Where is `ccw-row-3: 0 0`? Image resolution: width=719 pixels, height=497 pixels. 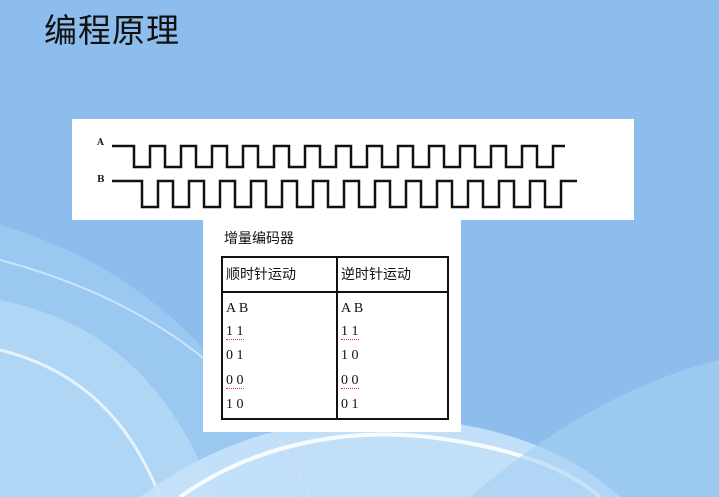
ccw-row-3: 0 0 is located at coordinates (350, 381).